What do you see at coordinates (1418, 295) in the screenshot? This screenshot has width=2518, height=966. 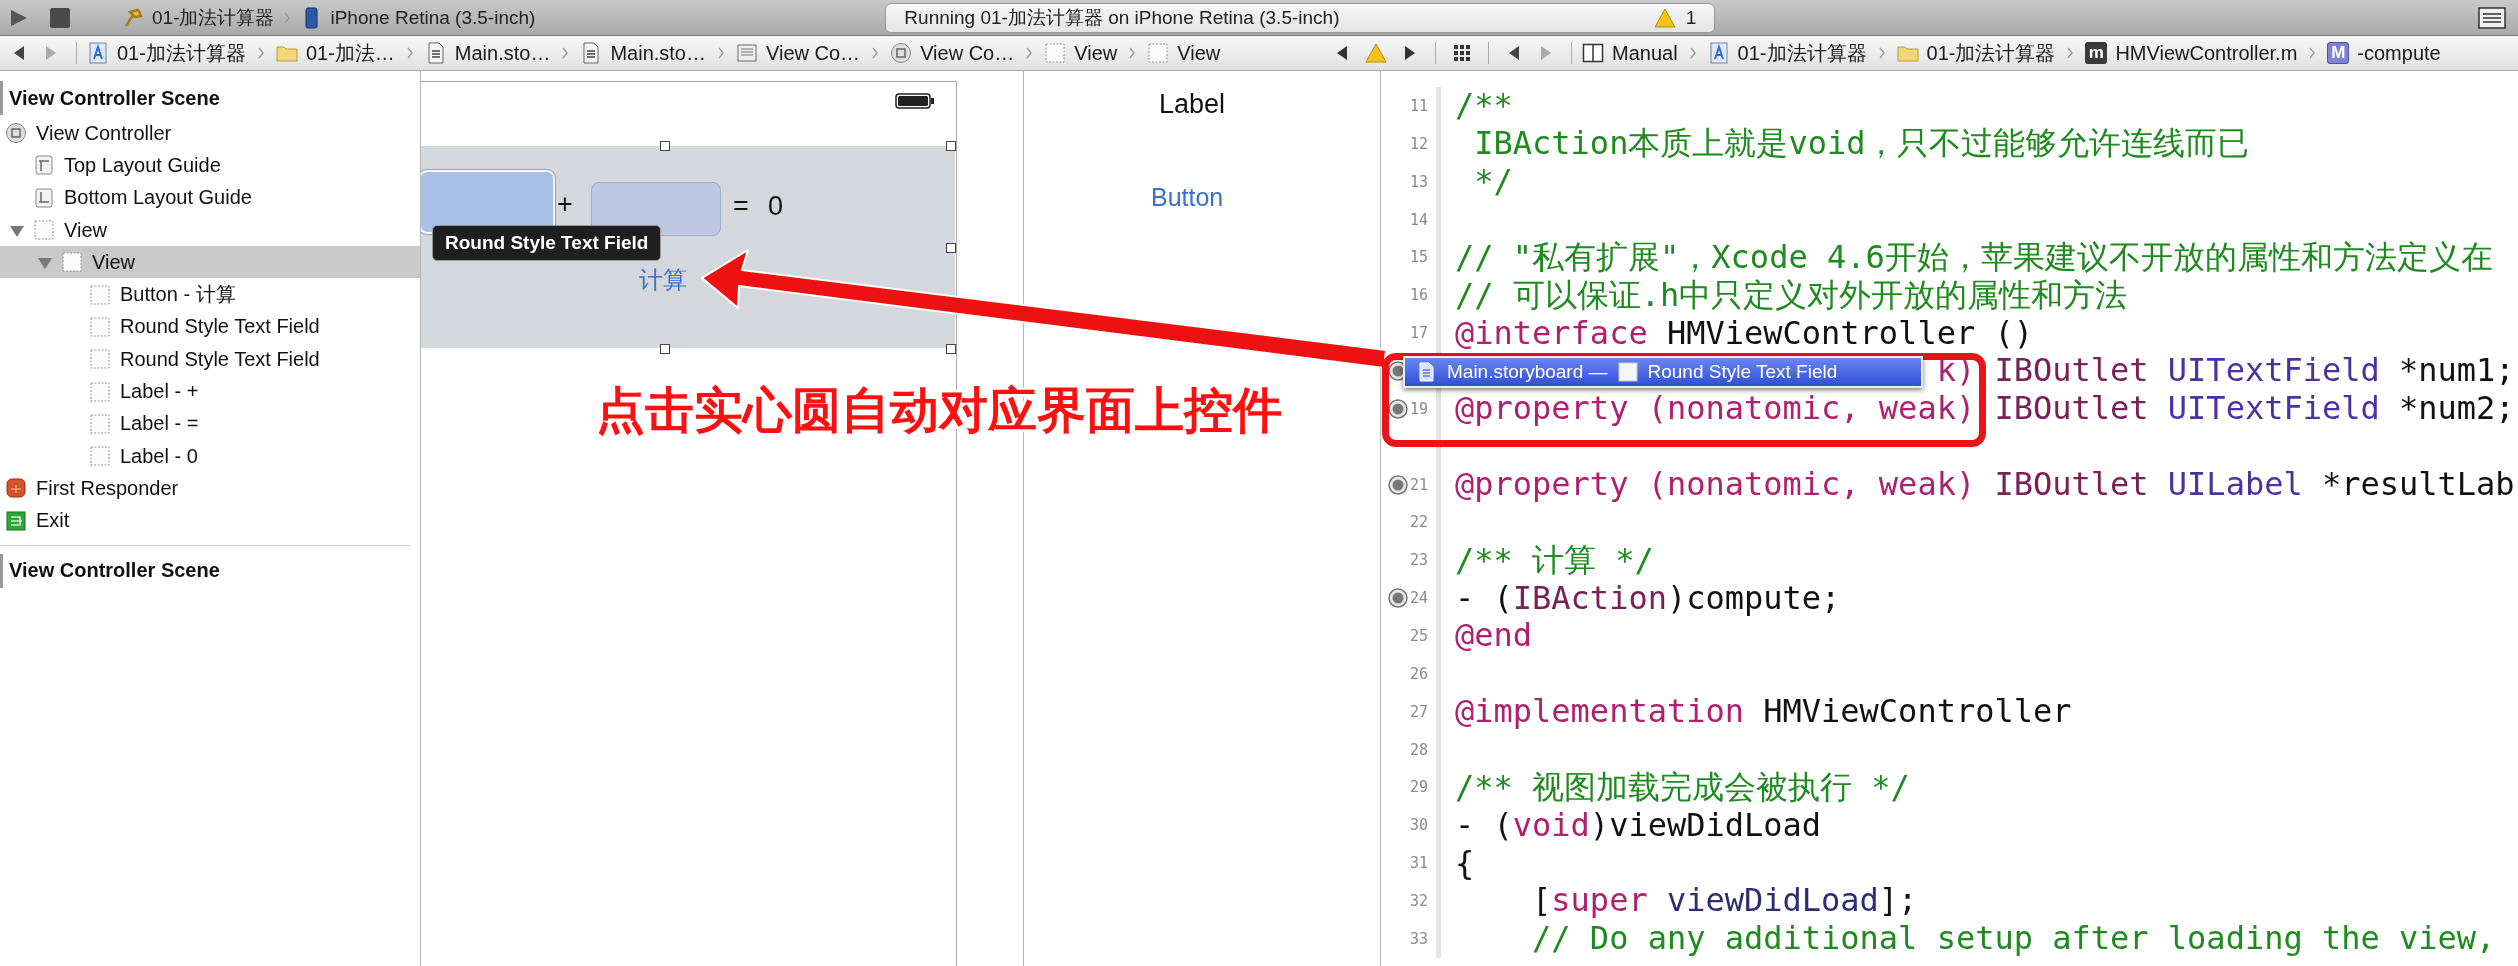 I see `line-number: 16` at bounding box center [1418, 295].